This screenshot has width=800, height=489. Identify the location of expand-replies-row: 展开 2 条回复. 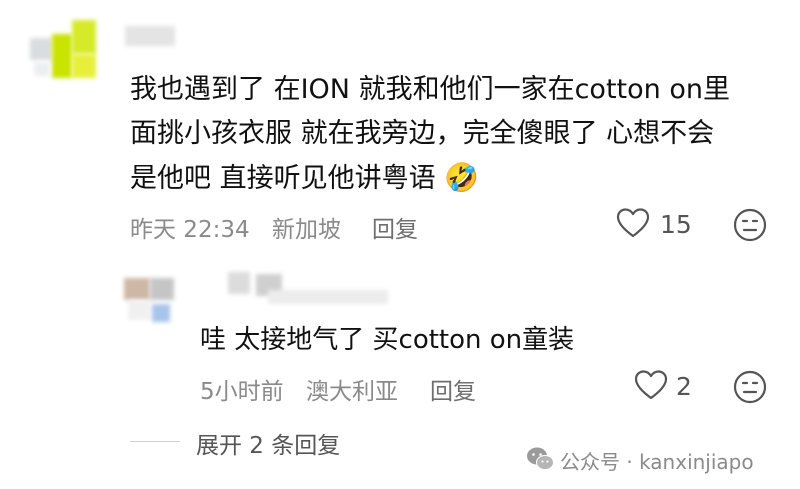
(250, 442).